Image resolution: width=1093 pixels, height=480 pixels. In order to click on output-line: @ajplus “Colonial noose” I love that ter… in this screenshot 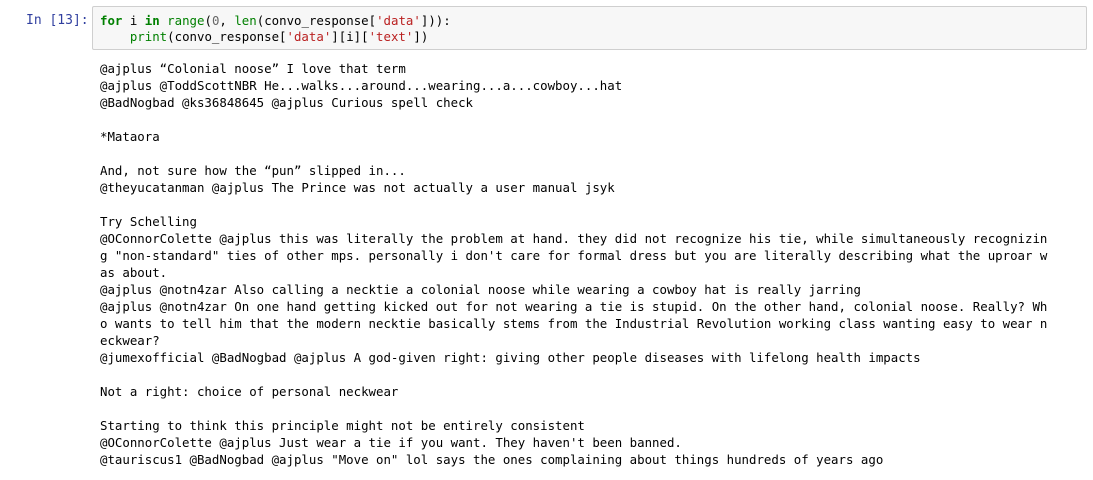, I will do `click(253, 68)`.